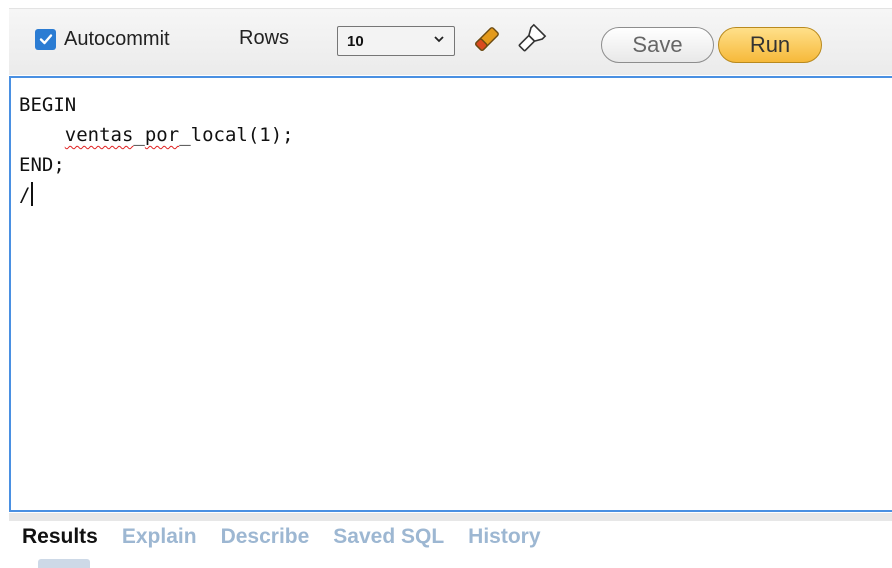 This screenshot has width=892, height=568. What do you see at coordinates (531, 39) in the screenshot?
I see `flashlight-icon` at bounding box center [531, 39].